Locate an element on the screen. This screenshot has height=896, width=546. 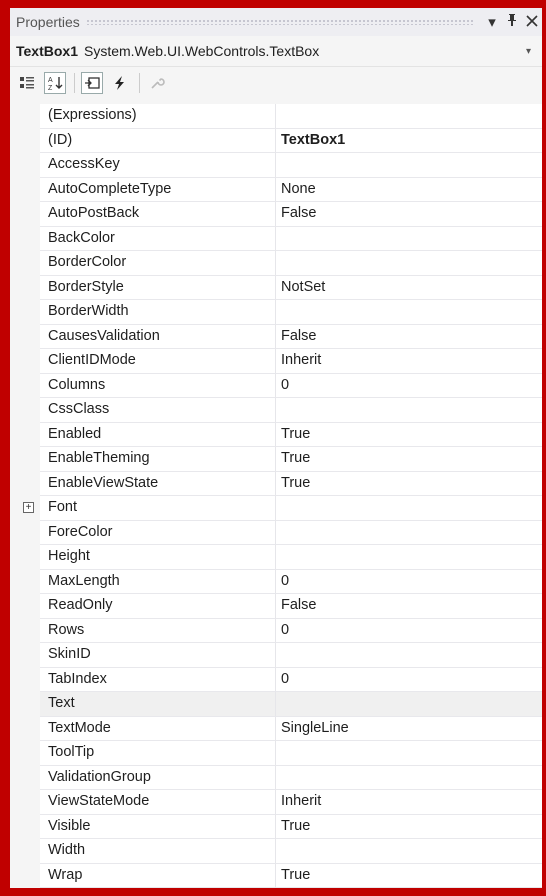
property-name: BackColor is located at coordinates (157, 238).